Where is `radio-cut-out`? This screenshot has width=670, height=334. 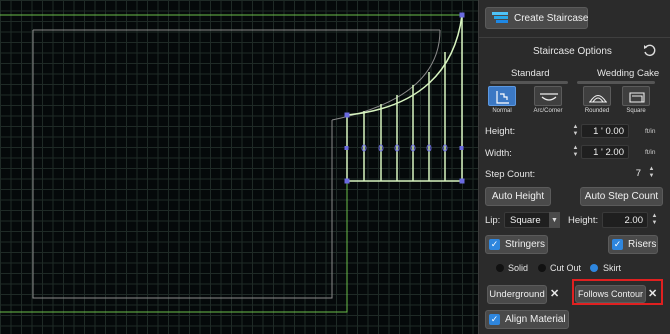 radio-cut-out is located at coordinates (542, 268).